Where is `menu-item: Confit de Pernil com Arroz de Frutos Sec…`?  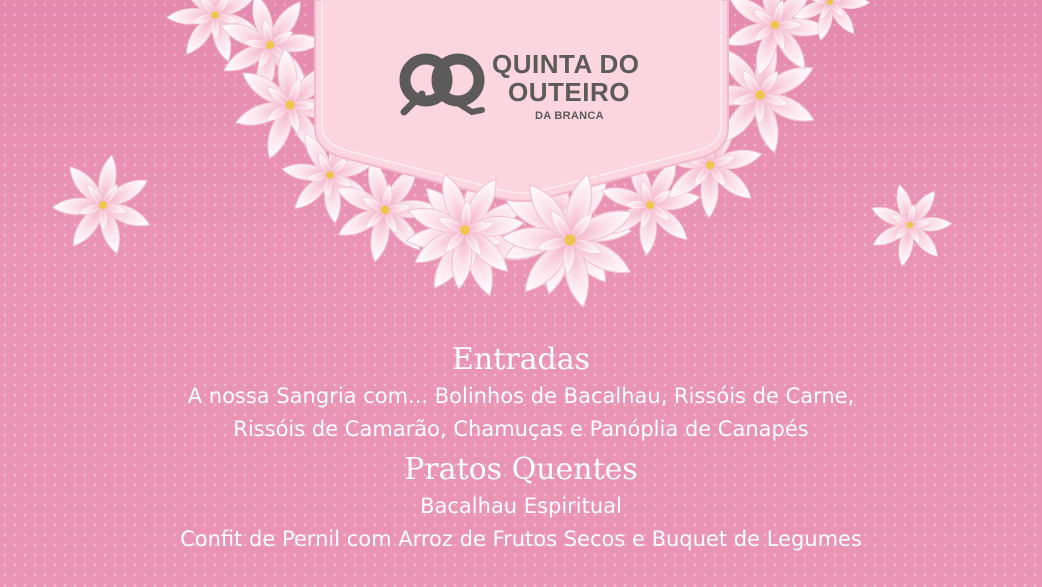 menu-item: Confit de Pernil com Arroz de Frutos Sec… is located at coordinates (521, 539).